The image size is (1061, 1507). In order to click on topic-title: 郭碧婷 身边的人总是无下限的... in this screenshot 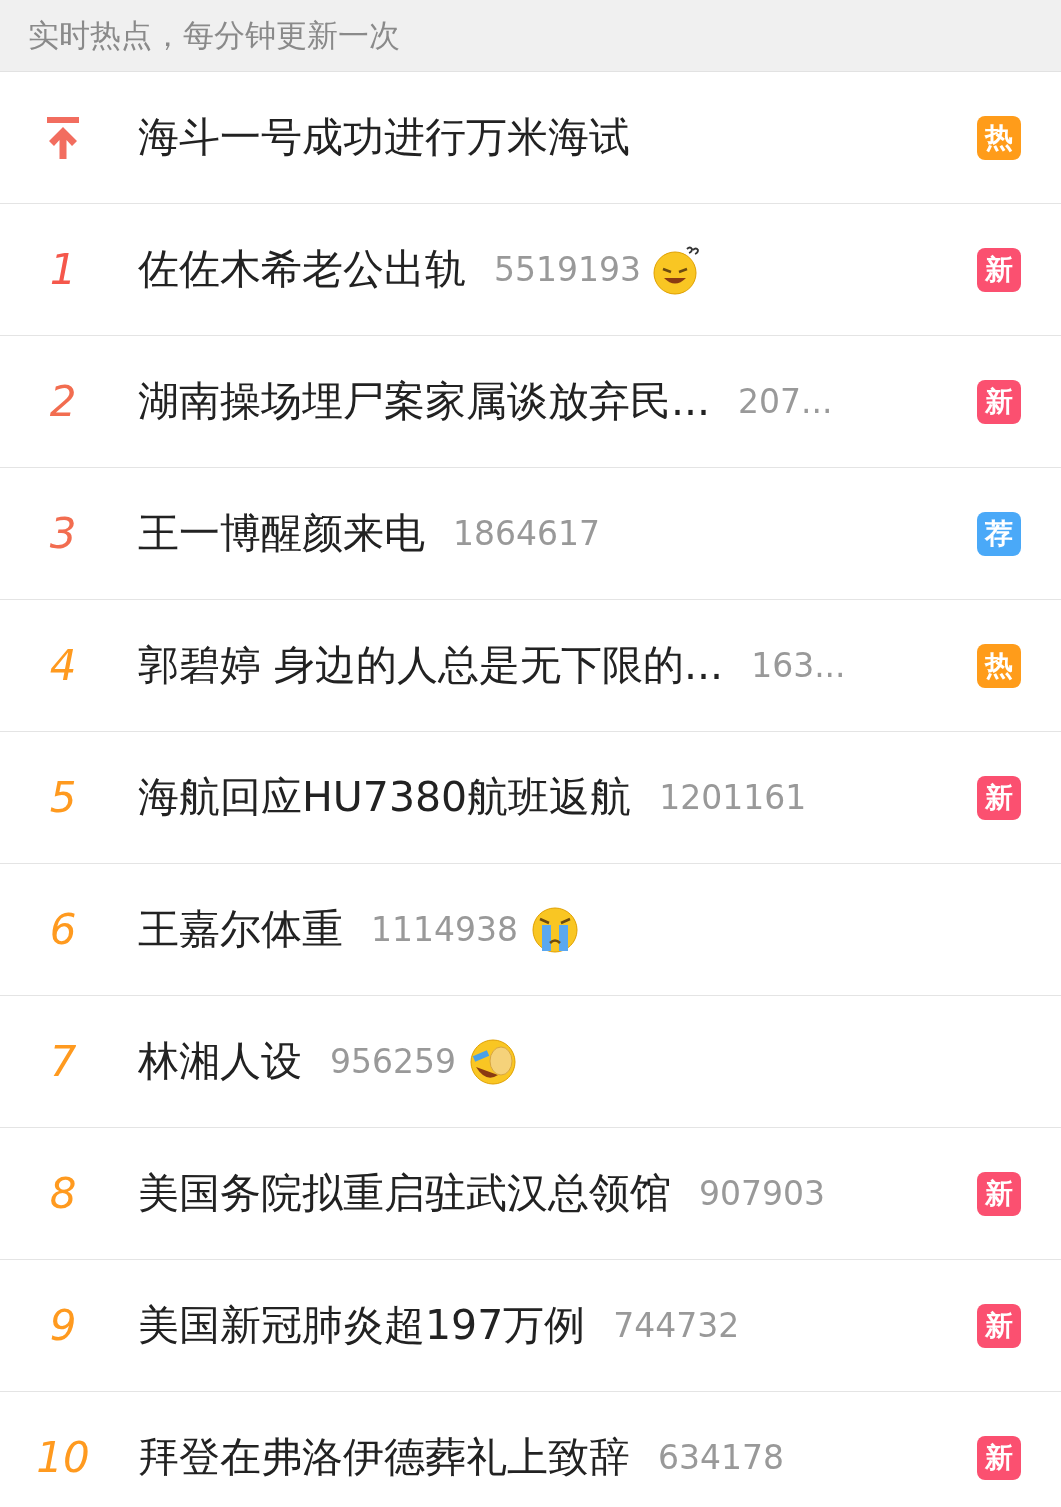, I will do `click(431, 665)`.